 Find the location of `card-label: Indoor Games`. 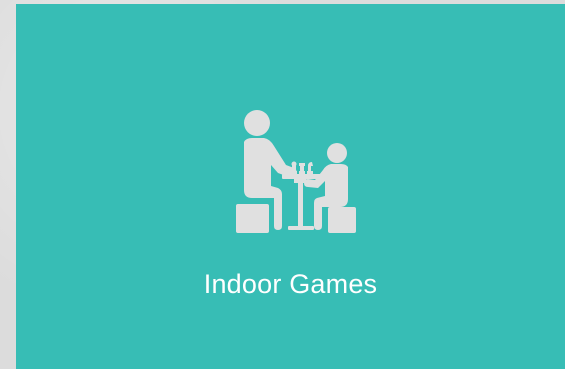

card-label: Indoor Games is located at coordinates (290, 284).